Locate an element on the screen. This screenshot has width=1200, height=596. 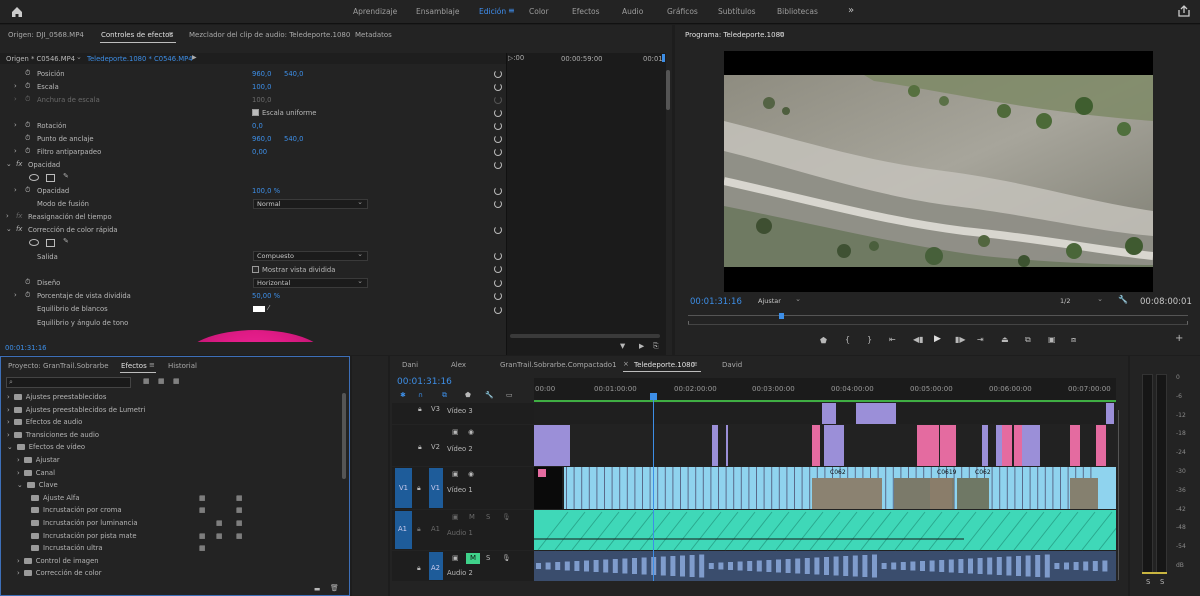
32bit-icon: ▦ is located at coordinates (161, 381).